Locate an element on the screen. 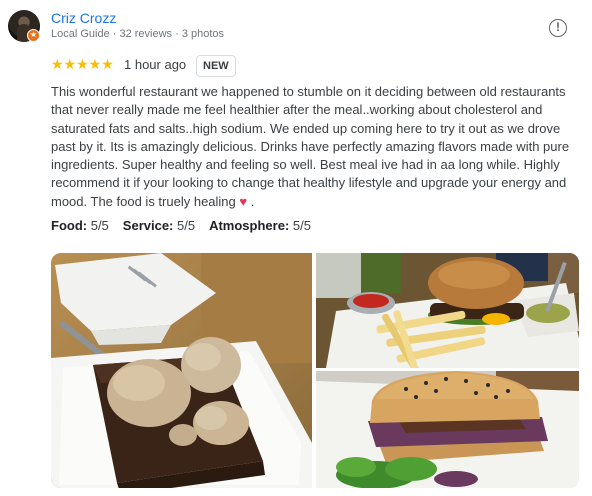  review-attributes: Food: 5/5 Service: 5/5 Atmosphere: 5/5 is located at coordinates (181, 225).